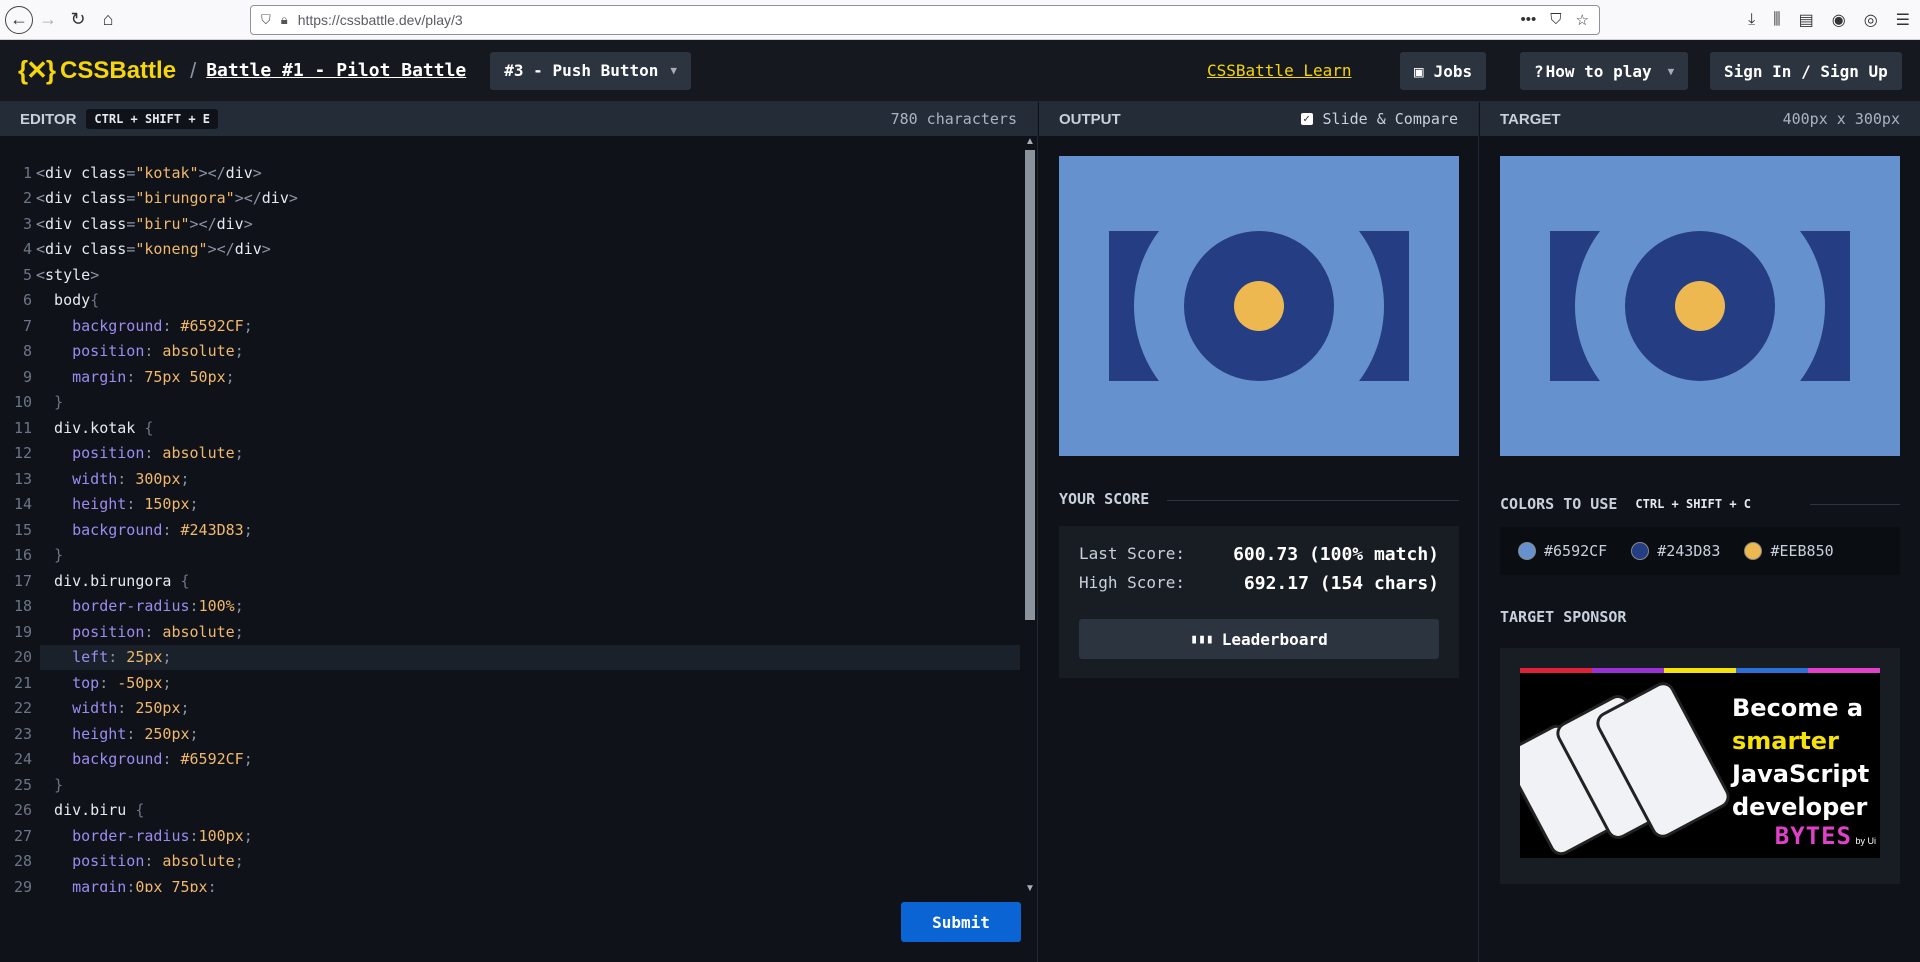 This screenshot has width=1920, height=962. Describe the element at coordinates (1279, 70) in the screenshot. I see `learn-link: CSSBattle Learn` at that location.